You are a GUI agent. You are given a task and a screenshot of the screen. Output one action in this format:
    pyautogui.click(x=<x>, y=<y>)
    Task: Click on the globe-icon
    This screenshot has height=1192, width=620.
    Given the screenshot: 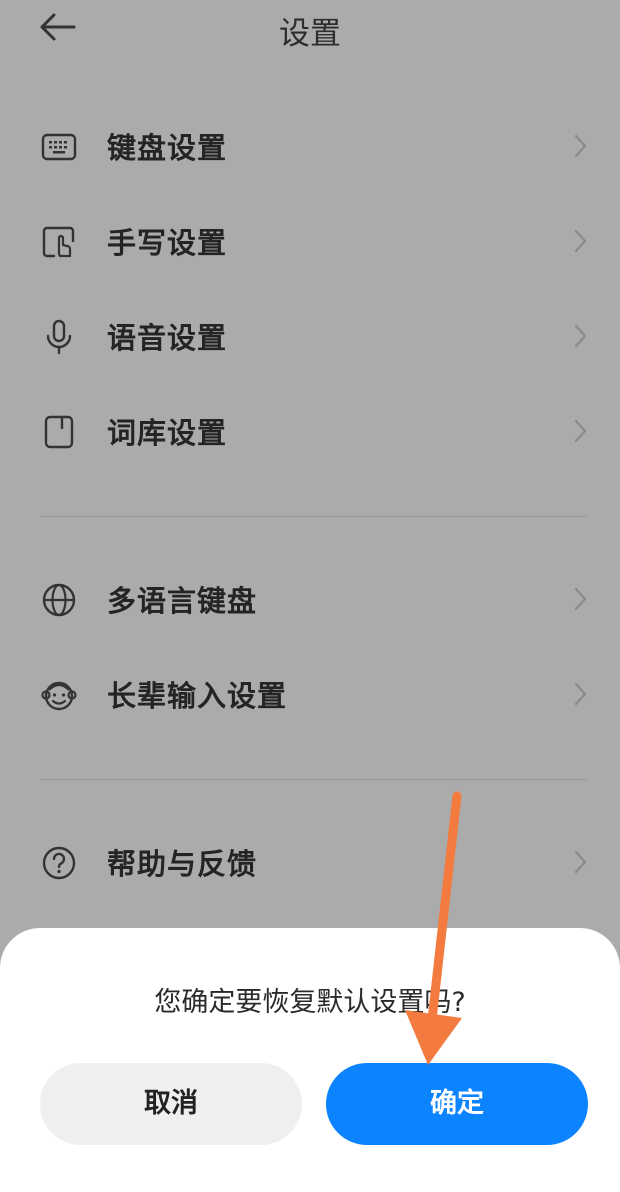 What is the action you would take?
    pyautogui.click(x=59, y=600)
    